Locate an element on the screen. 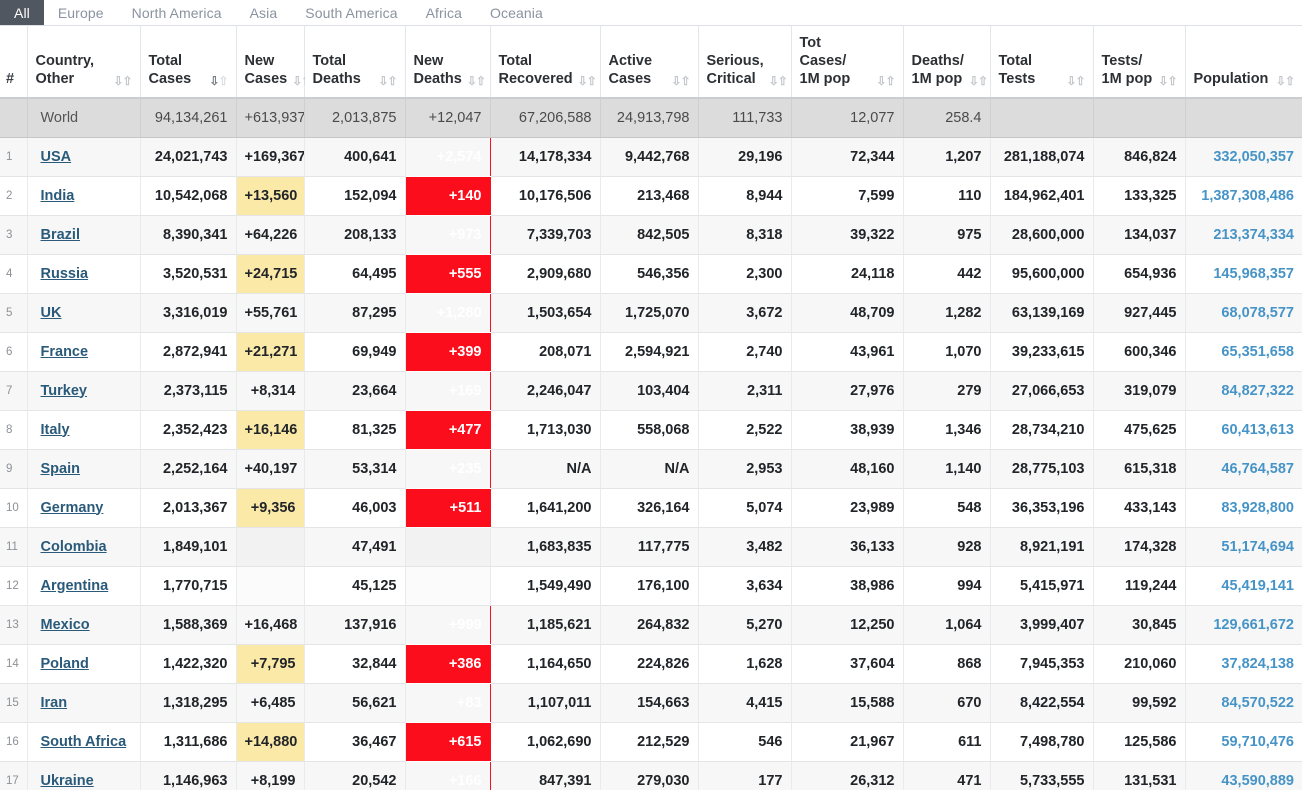  cell-active_cases: 154,663 is located at coordinates (649, 703).